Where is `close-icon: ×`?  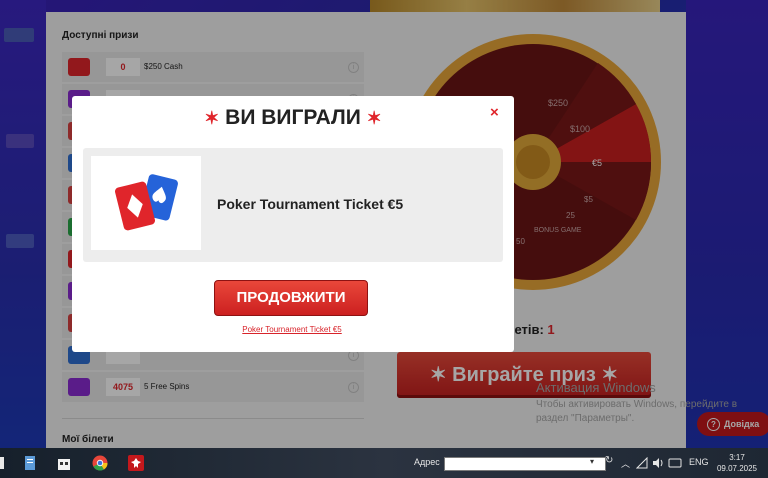
close-icon: × is located at coordinates (494, 112).